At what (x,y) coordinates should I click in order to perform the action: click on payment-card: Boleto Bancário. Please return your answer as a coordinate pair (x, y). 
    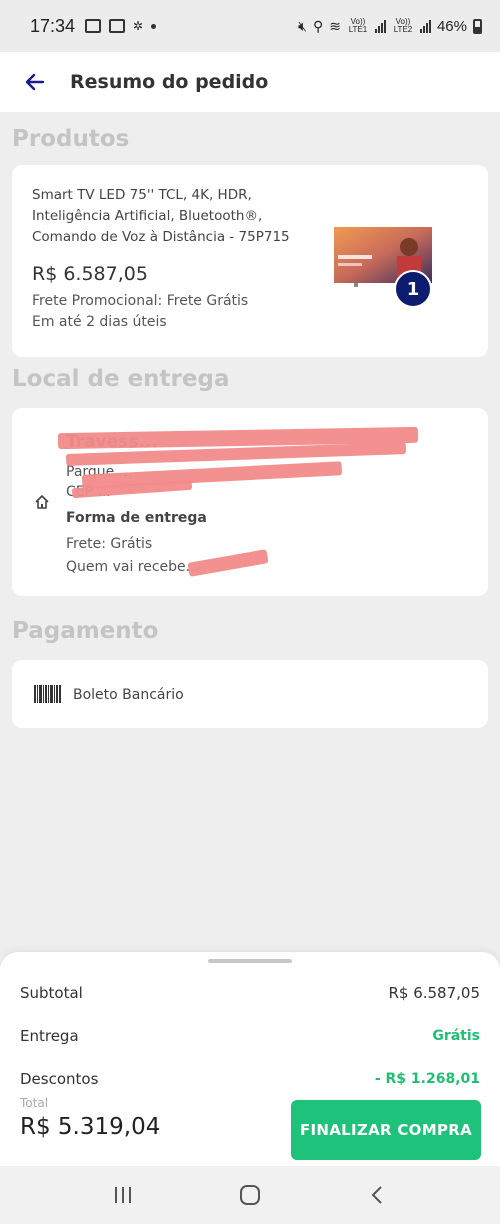
    Looking at the image, I should click on (250, 694).